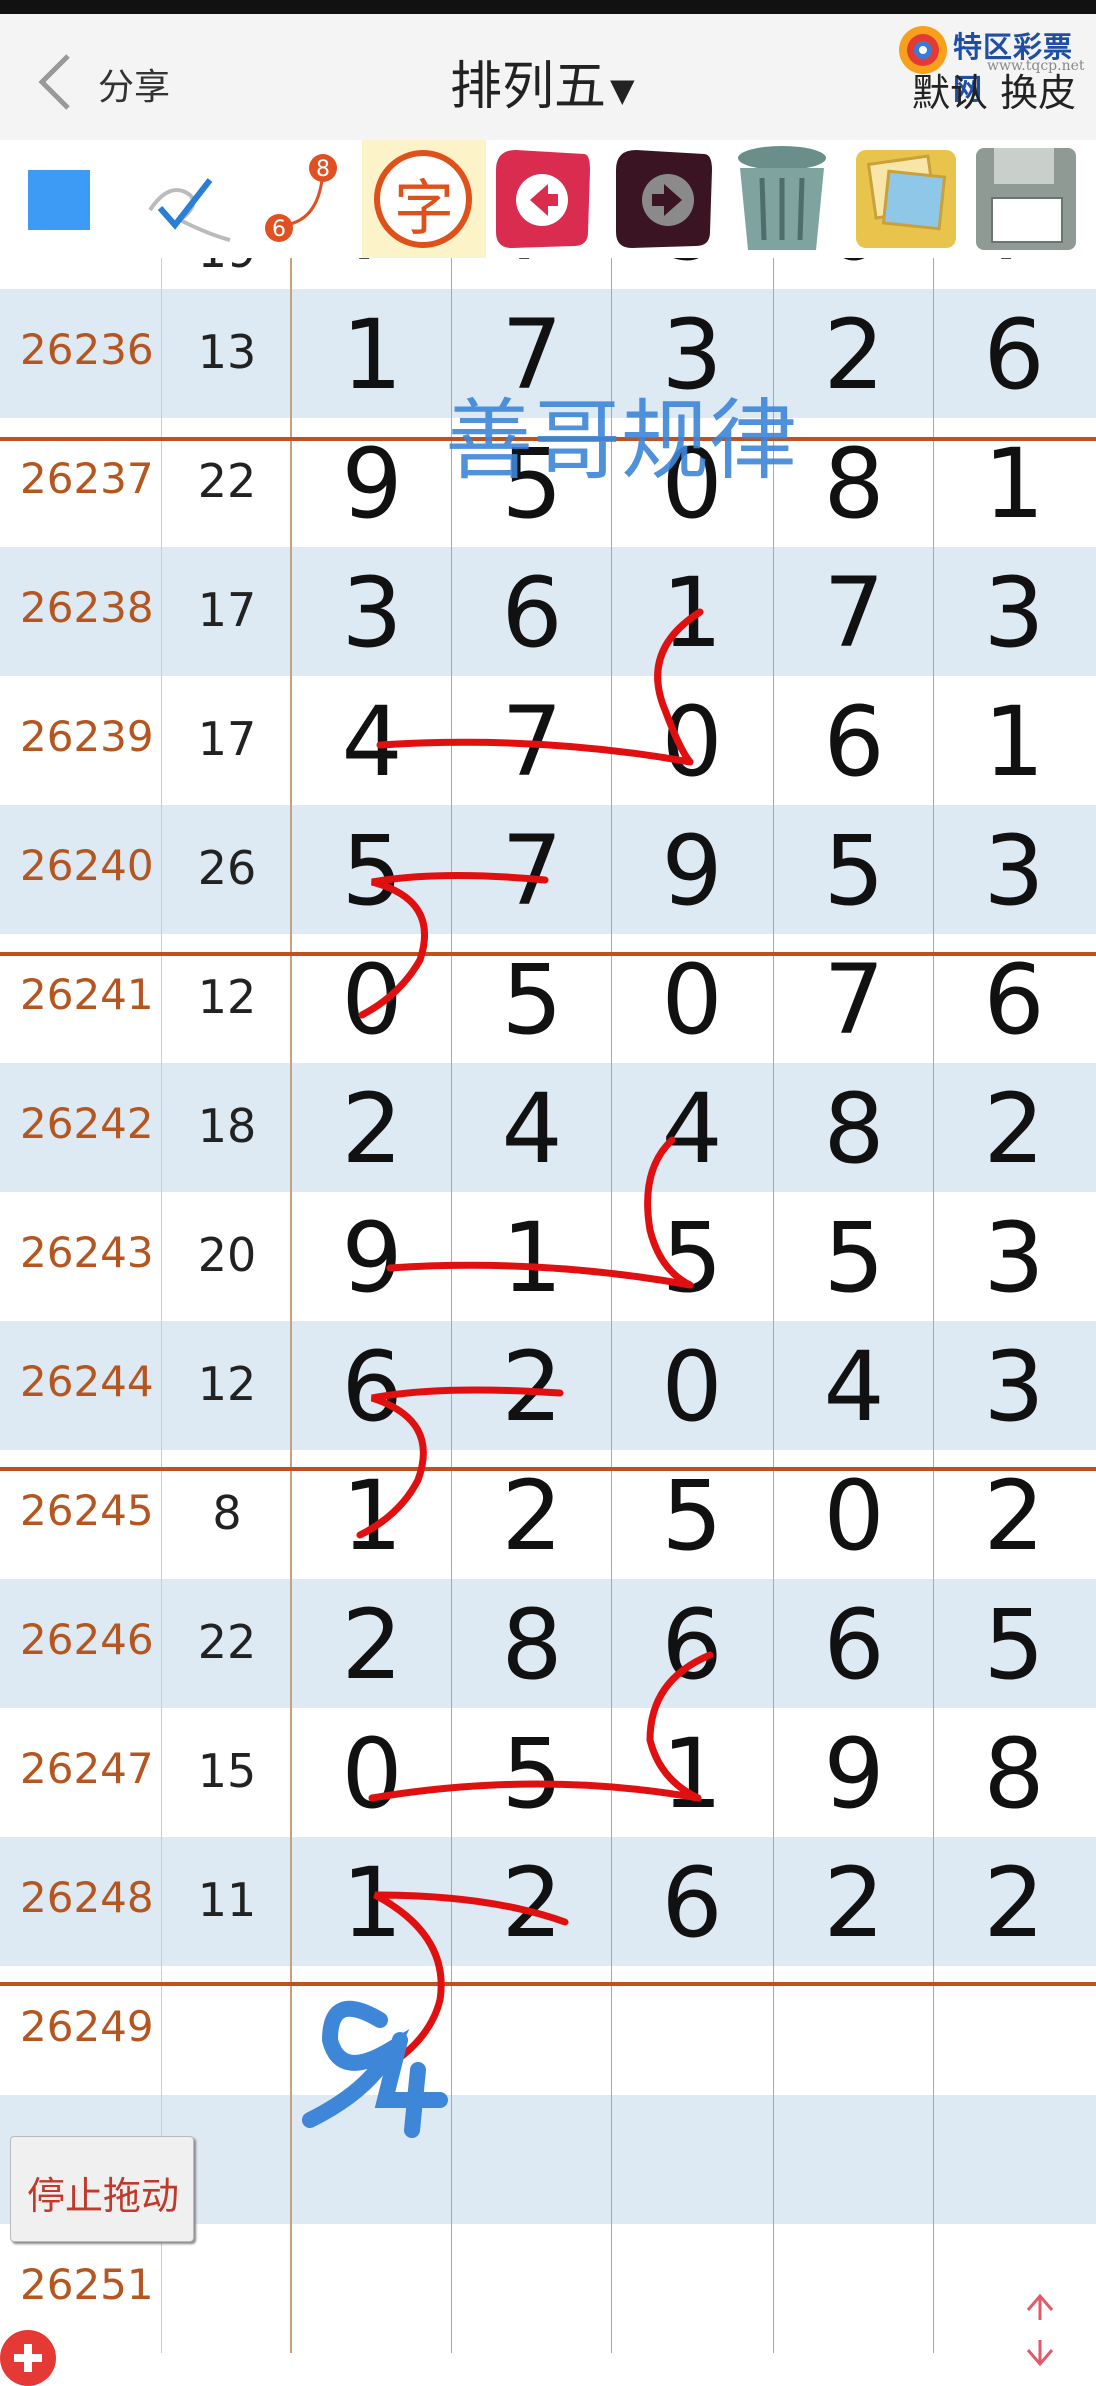  What do you see at coordinates (87, 478) in the screenshot?
I see `issue-number: 26237` at bounding box center [87, 478].